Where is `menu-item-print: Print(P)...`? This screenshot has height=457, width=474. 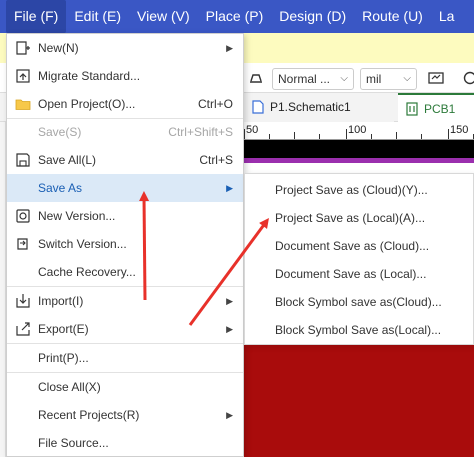 menu-item-print: Print(P)... is located at coordinates (125, 358).